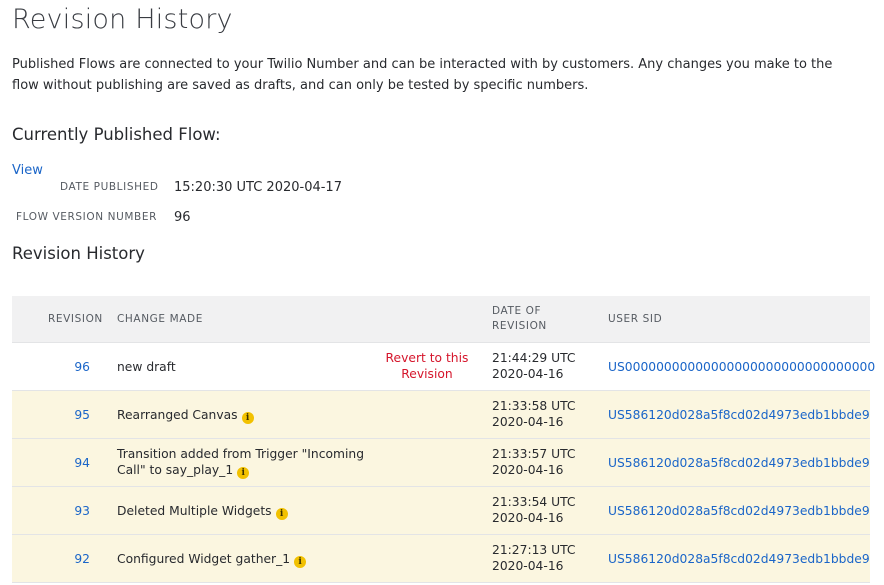  What do you see at coordinates (204, 559) in the screenshot?
I see `change-line-1: Configured Widget gather_1` at bounding box center [204, 559].